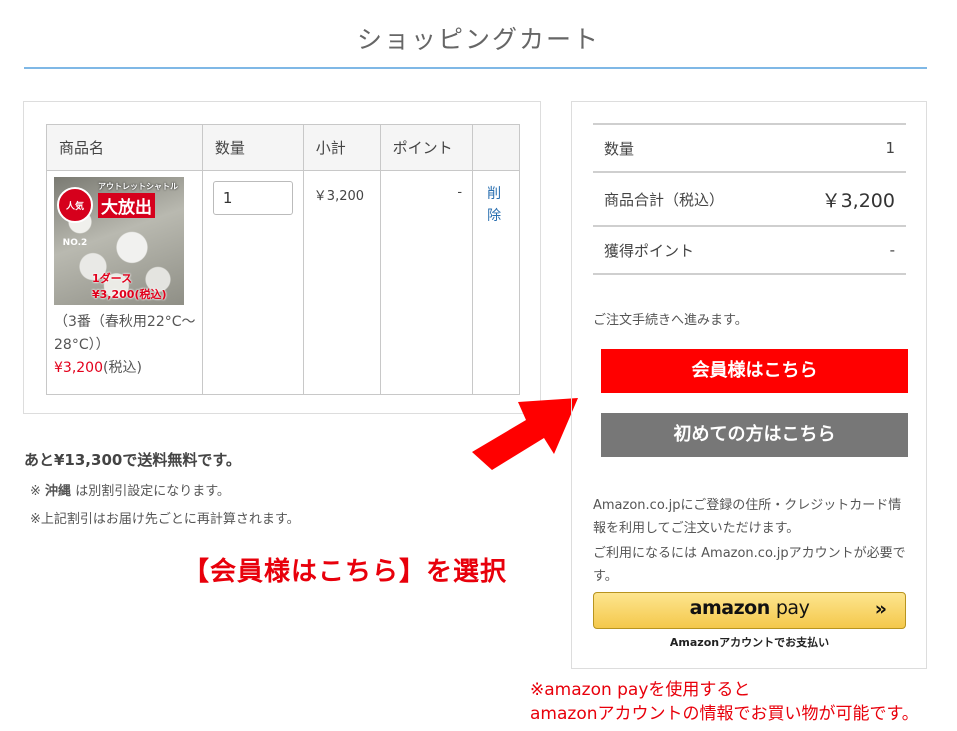 The height and width of the screenshot is (731, 957). What do you see at coordinates (252, 198) in the screenshot?
I see `quantity-input` at bounding box center [252, 198].